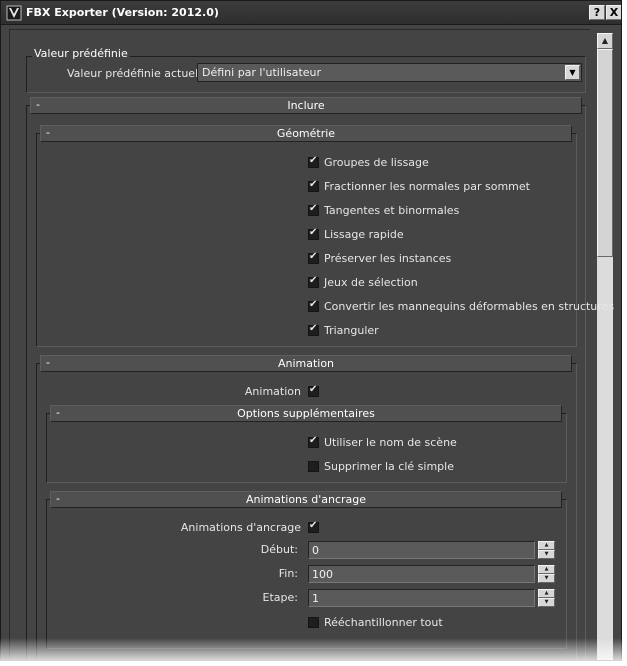  I want to click on preserve-instances-label: Préserver les instances, so click(388, 258).